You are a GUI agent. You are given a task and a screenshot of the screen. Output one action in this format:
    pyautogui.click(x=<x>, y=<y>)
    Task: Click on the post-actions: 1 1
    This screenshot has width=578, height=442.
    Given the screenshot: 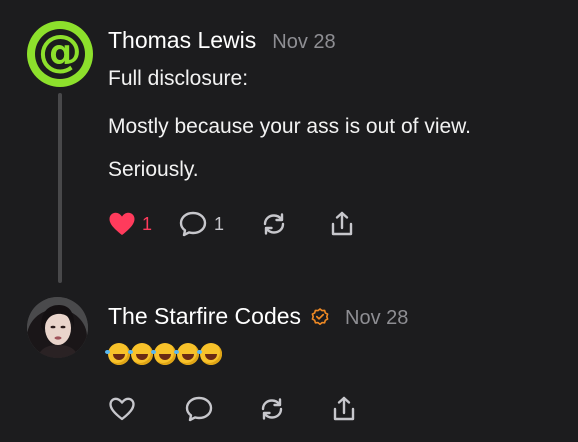 What is the action you would take?
    pyautogui.click(x=232, y=224)
    